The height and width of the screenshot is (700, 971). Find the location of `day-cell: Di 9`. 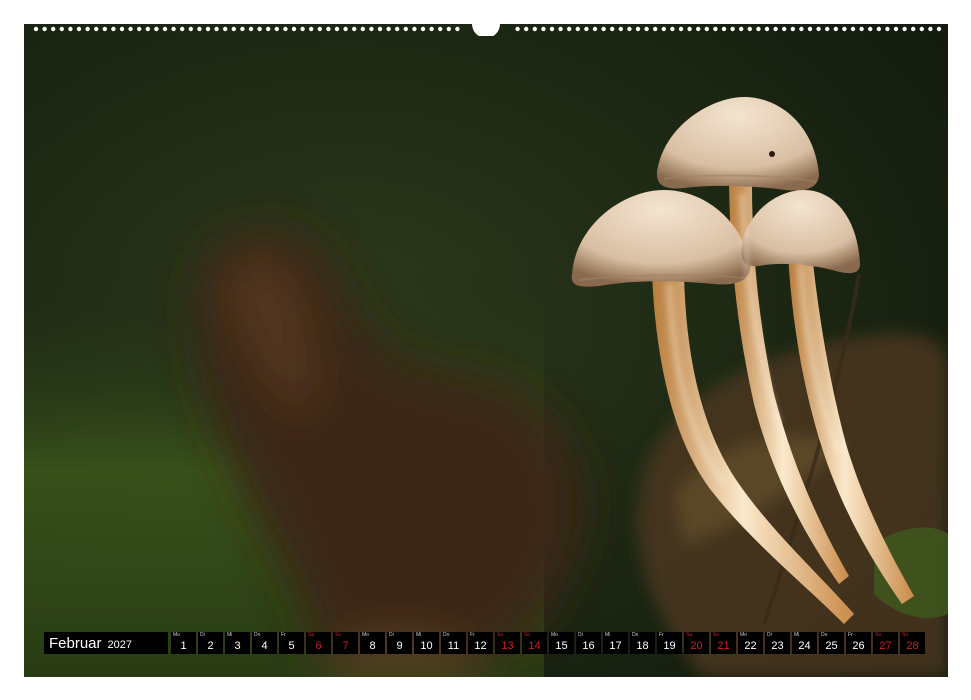

day-cell: Di 9 is located at coordinates (399, 643).